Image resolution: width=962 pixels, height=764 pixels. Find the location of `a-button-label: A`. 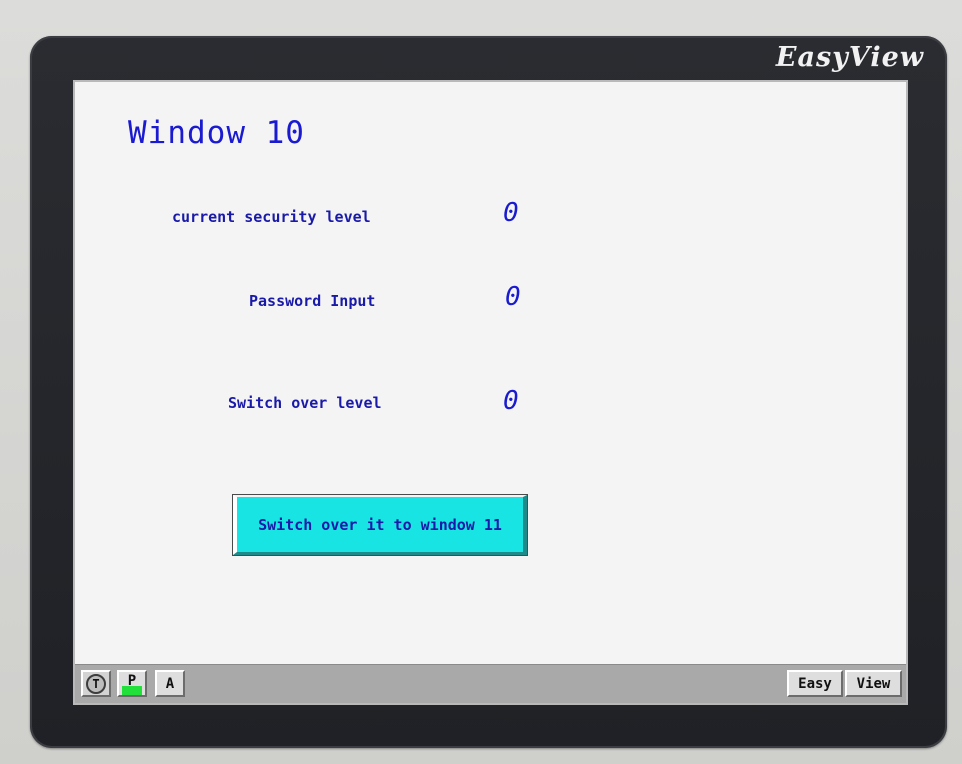

a-button-label: A is located at coordinates (170, 683).